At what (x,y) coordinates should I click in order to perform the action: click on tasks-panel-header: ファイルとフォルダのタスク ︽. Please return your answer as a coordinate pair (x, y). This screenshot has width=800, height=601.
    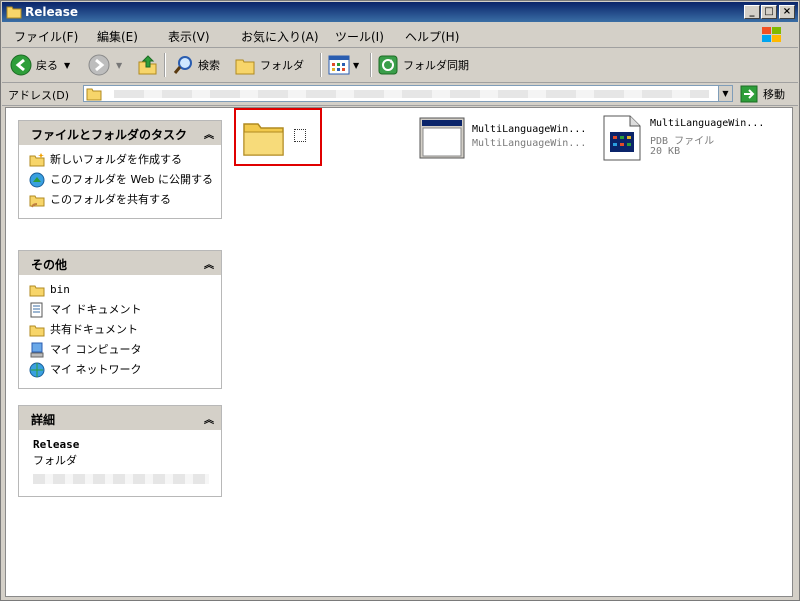
    Looking at the image, I should click on (120, 133).